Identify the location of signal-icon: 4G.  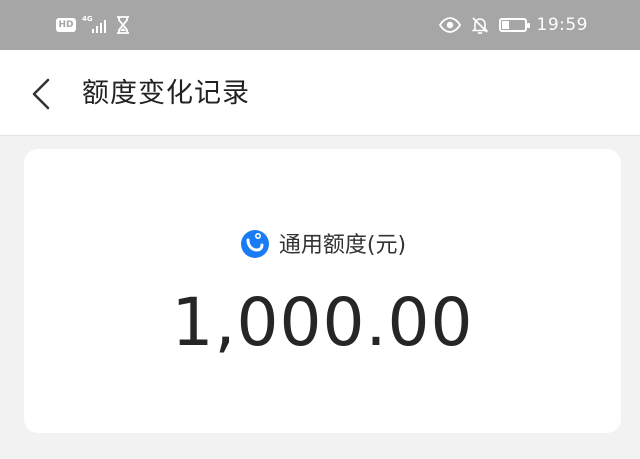
(96, 24).